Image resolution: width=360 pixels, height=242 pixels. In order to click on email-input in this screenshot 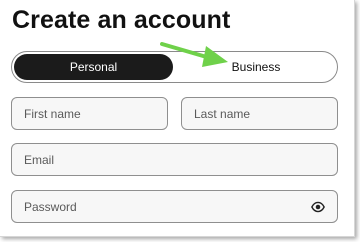, I will do `click(180, 159)`.